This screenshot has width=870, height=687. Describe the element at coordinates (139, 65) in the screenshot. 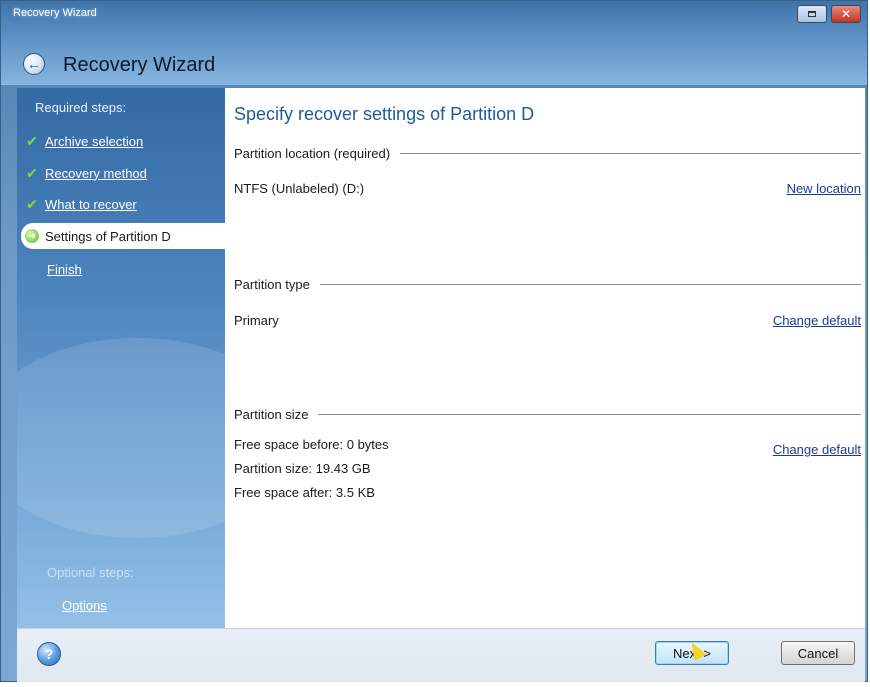

I see `app-title: Recovery Wizard` at that location.